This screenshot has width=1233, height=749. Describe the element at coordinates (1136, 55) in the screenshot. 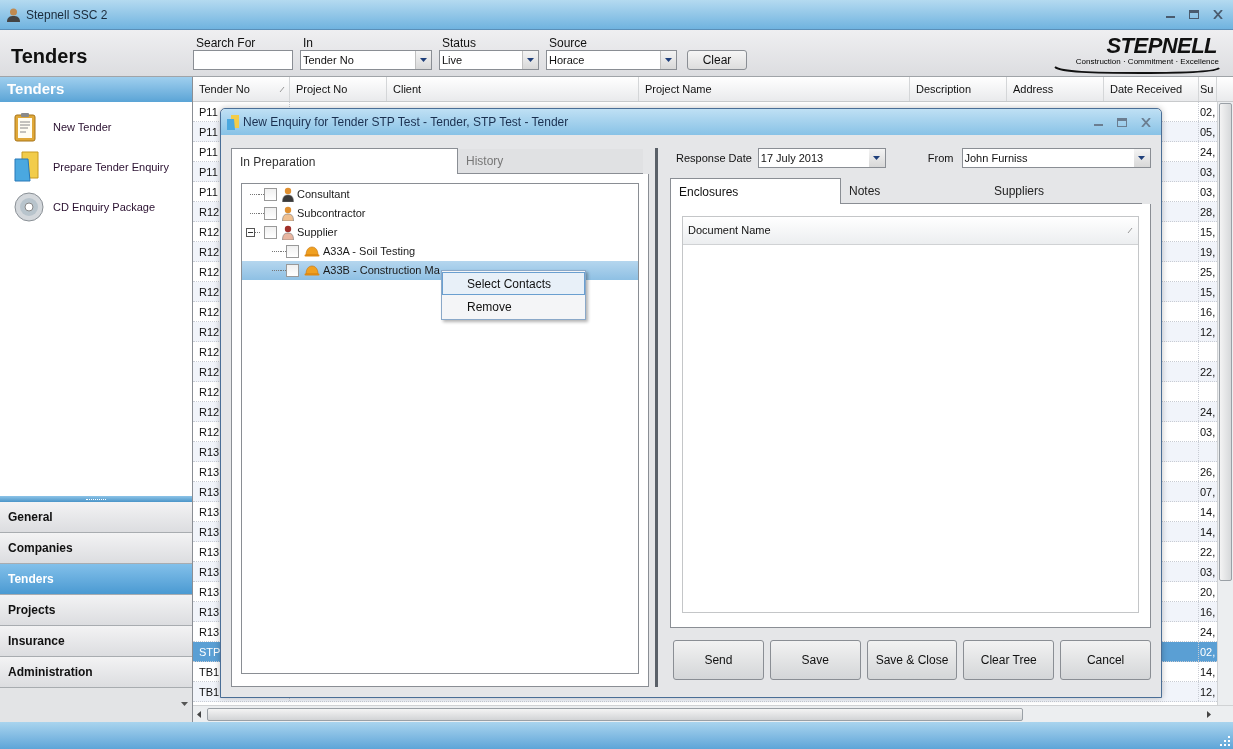

I see `company-logo: STEPNELL Construction · Commitment · Excellence` at that location.